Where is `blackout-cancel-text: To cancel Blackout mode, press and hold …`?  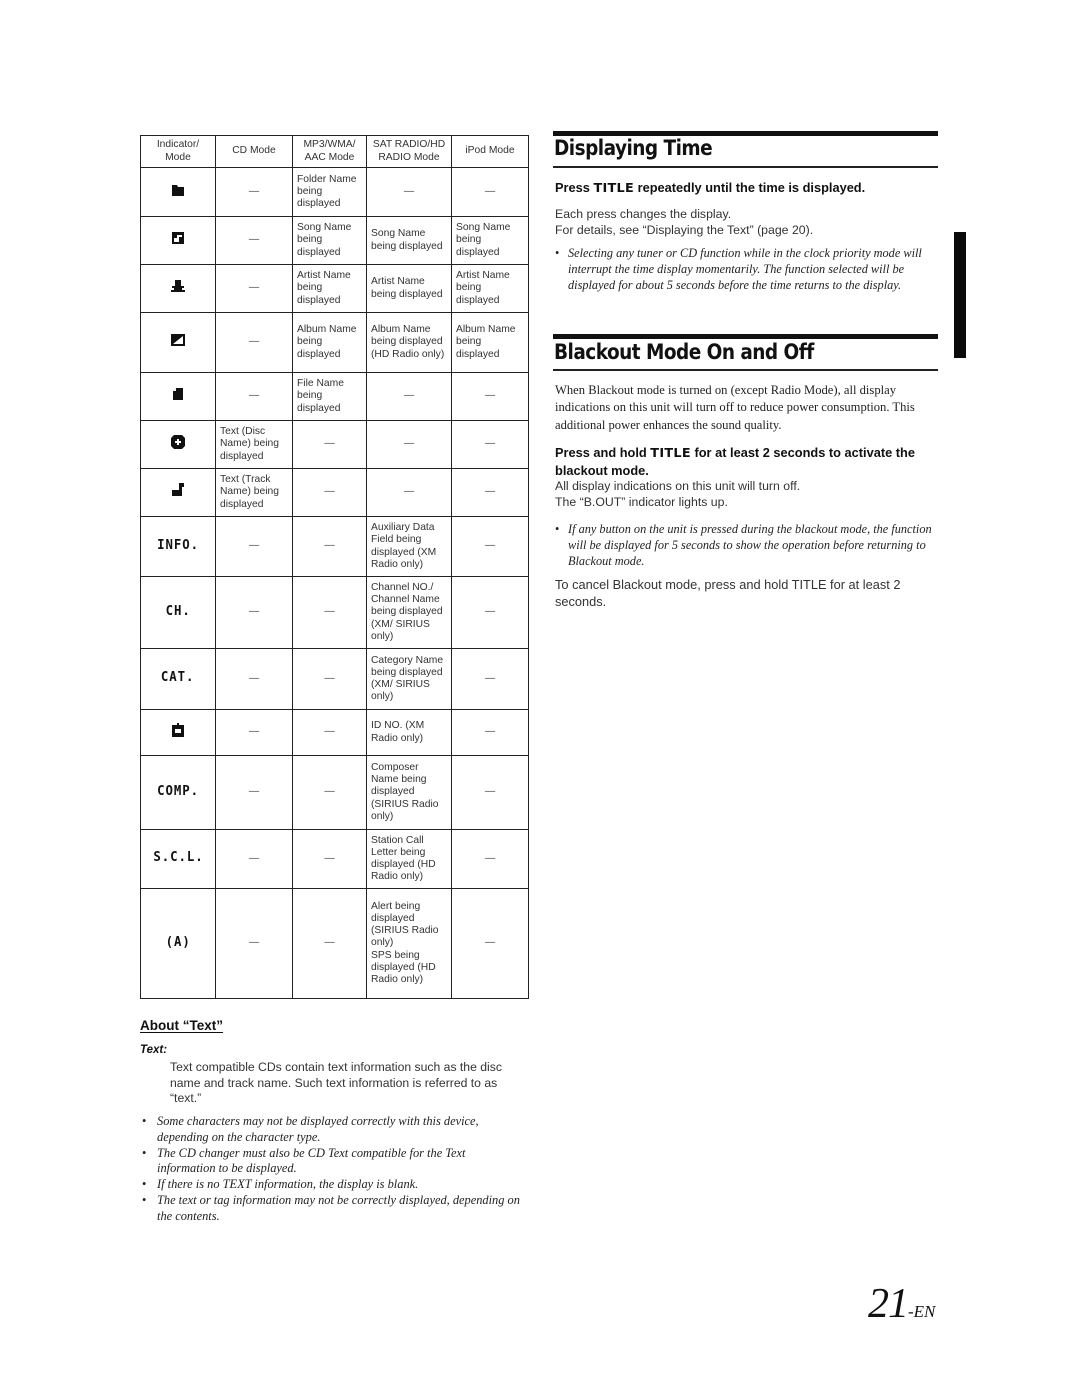 blackout-cancel-text: To cancel Blackout mode, press and hold … is located at coordinates (728, 593).